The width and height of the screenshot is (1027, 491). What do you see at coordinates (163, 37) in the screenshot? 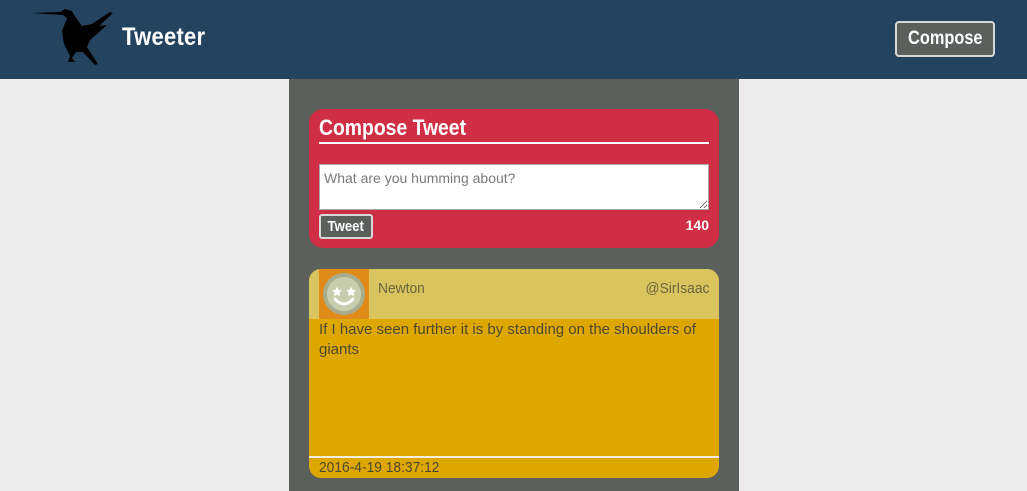
I see `brand-title: Tweeter` at bounding box center [163, 37].